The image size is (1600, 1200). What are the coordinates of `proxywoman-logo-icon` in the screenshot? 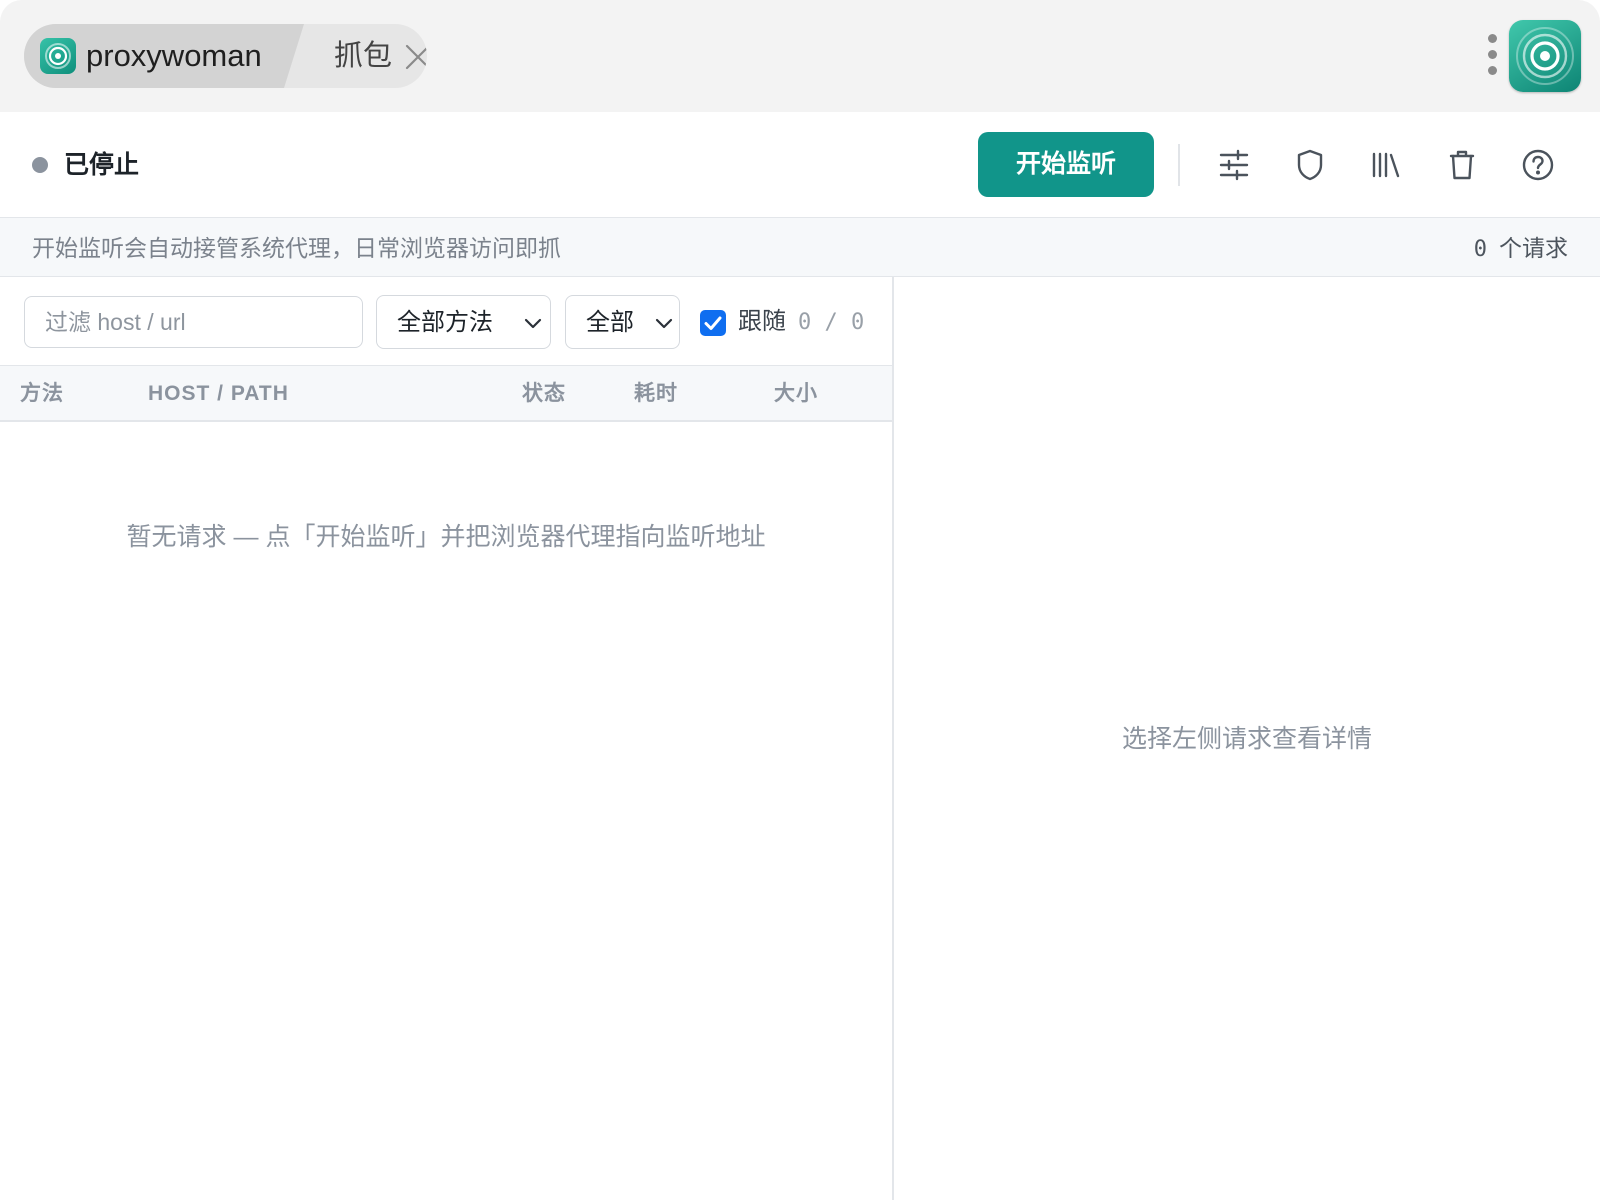 It's located at (58, 56).